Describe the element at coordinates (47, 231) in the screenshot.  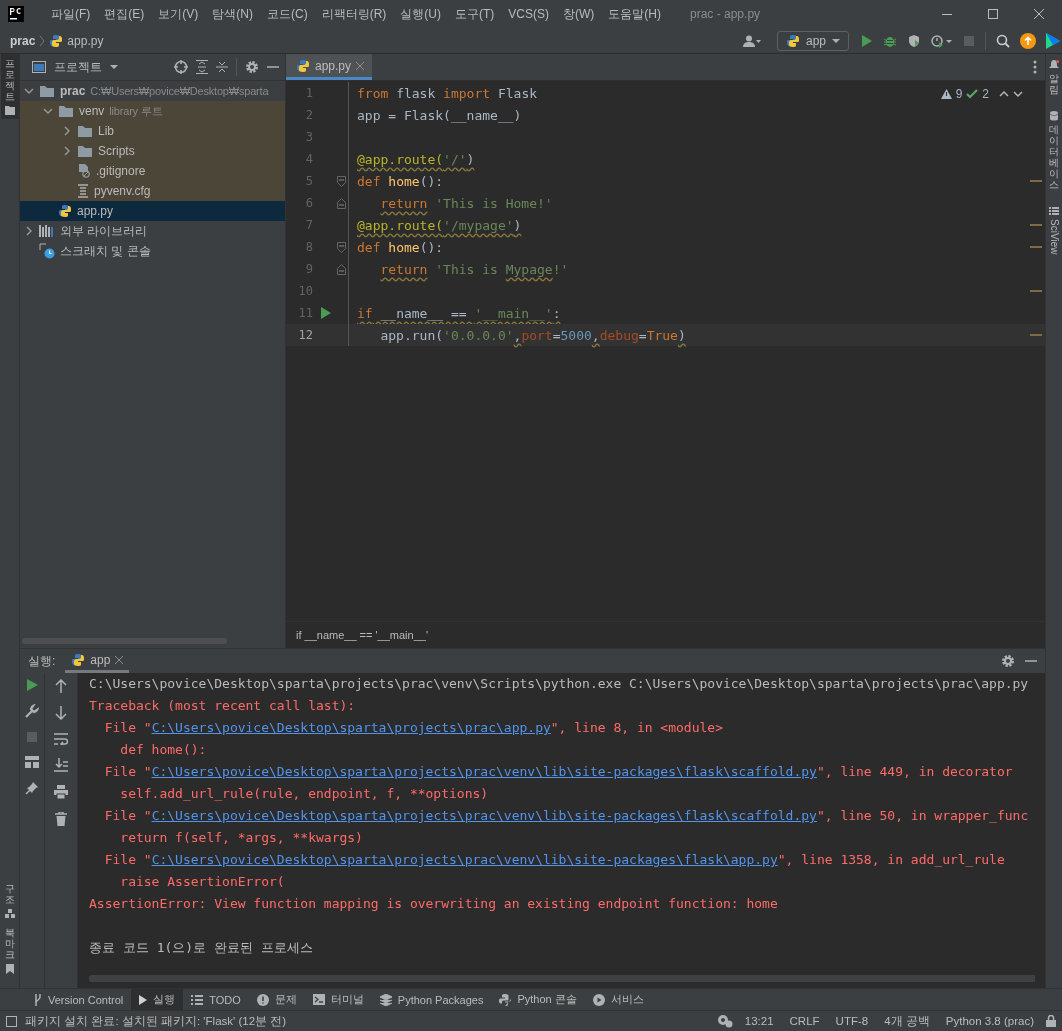
I see `libraries-icon` at that location.